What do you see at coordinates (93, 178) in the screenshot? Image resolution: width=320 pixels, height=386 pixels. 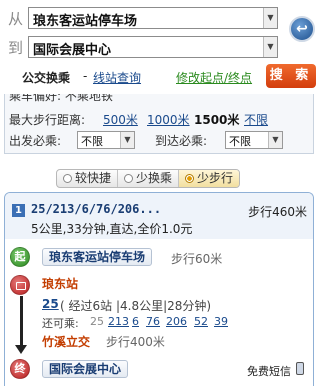 I see `sort-fastest-label: 较快捷` at bounding box center [93, 178].